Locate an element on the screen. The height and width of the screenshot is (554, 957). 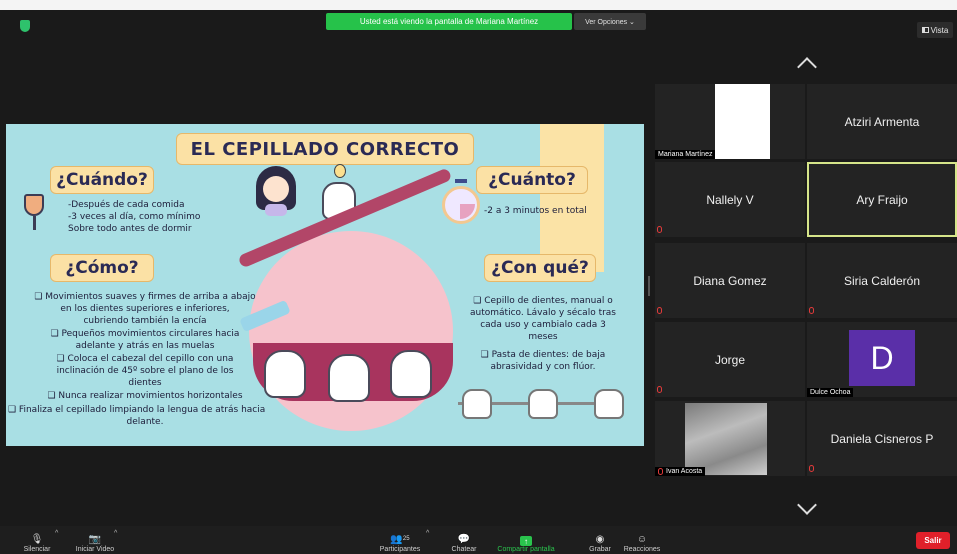
participant-tile: D Dulce Ochoa is located at coordinates (882, 359).